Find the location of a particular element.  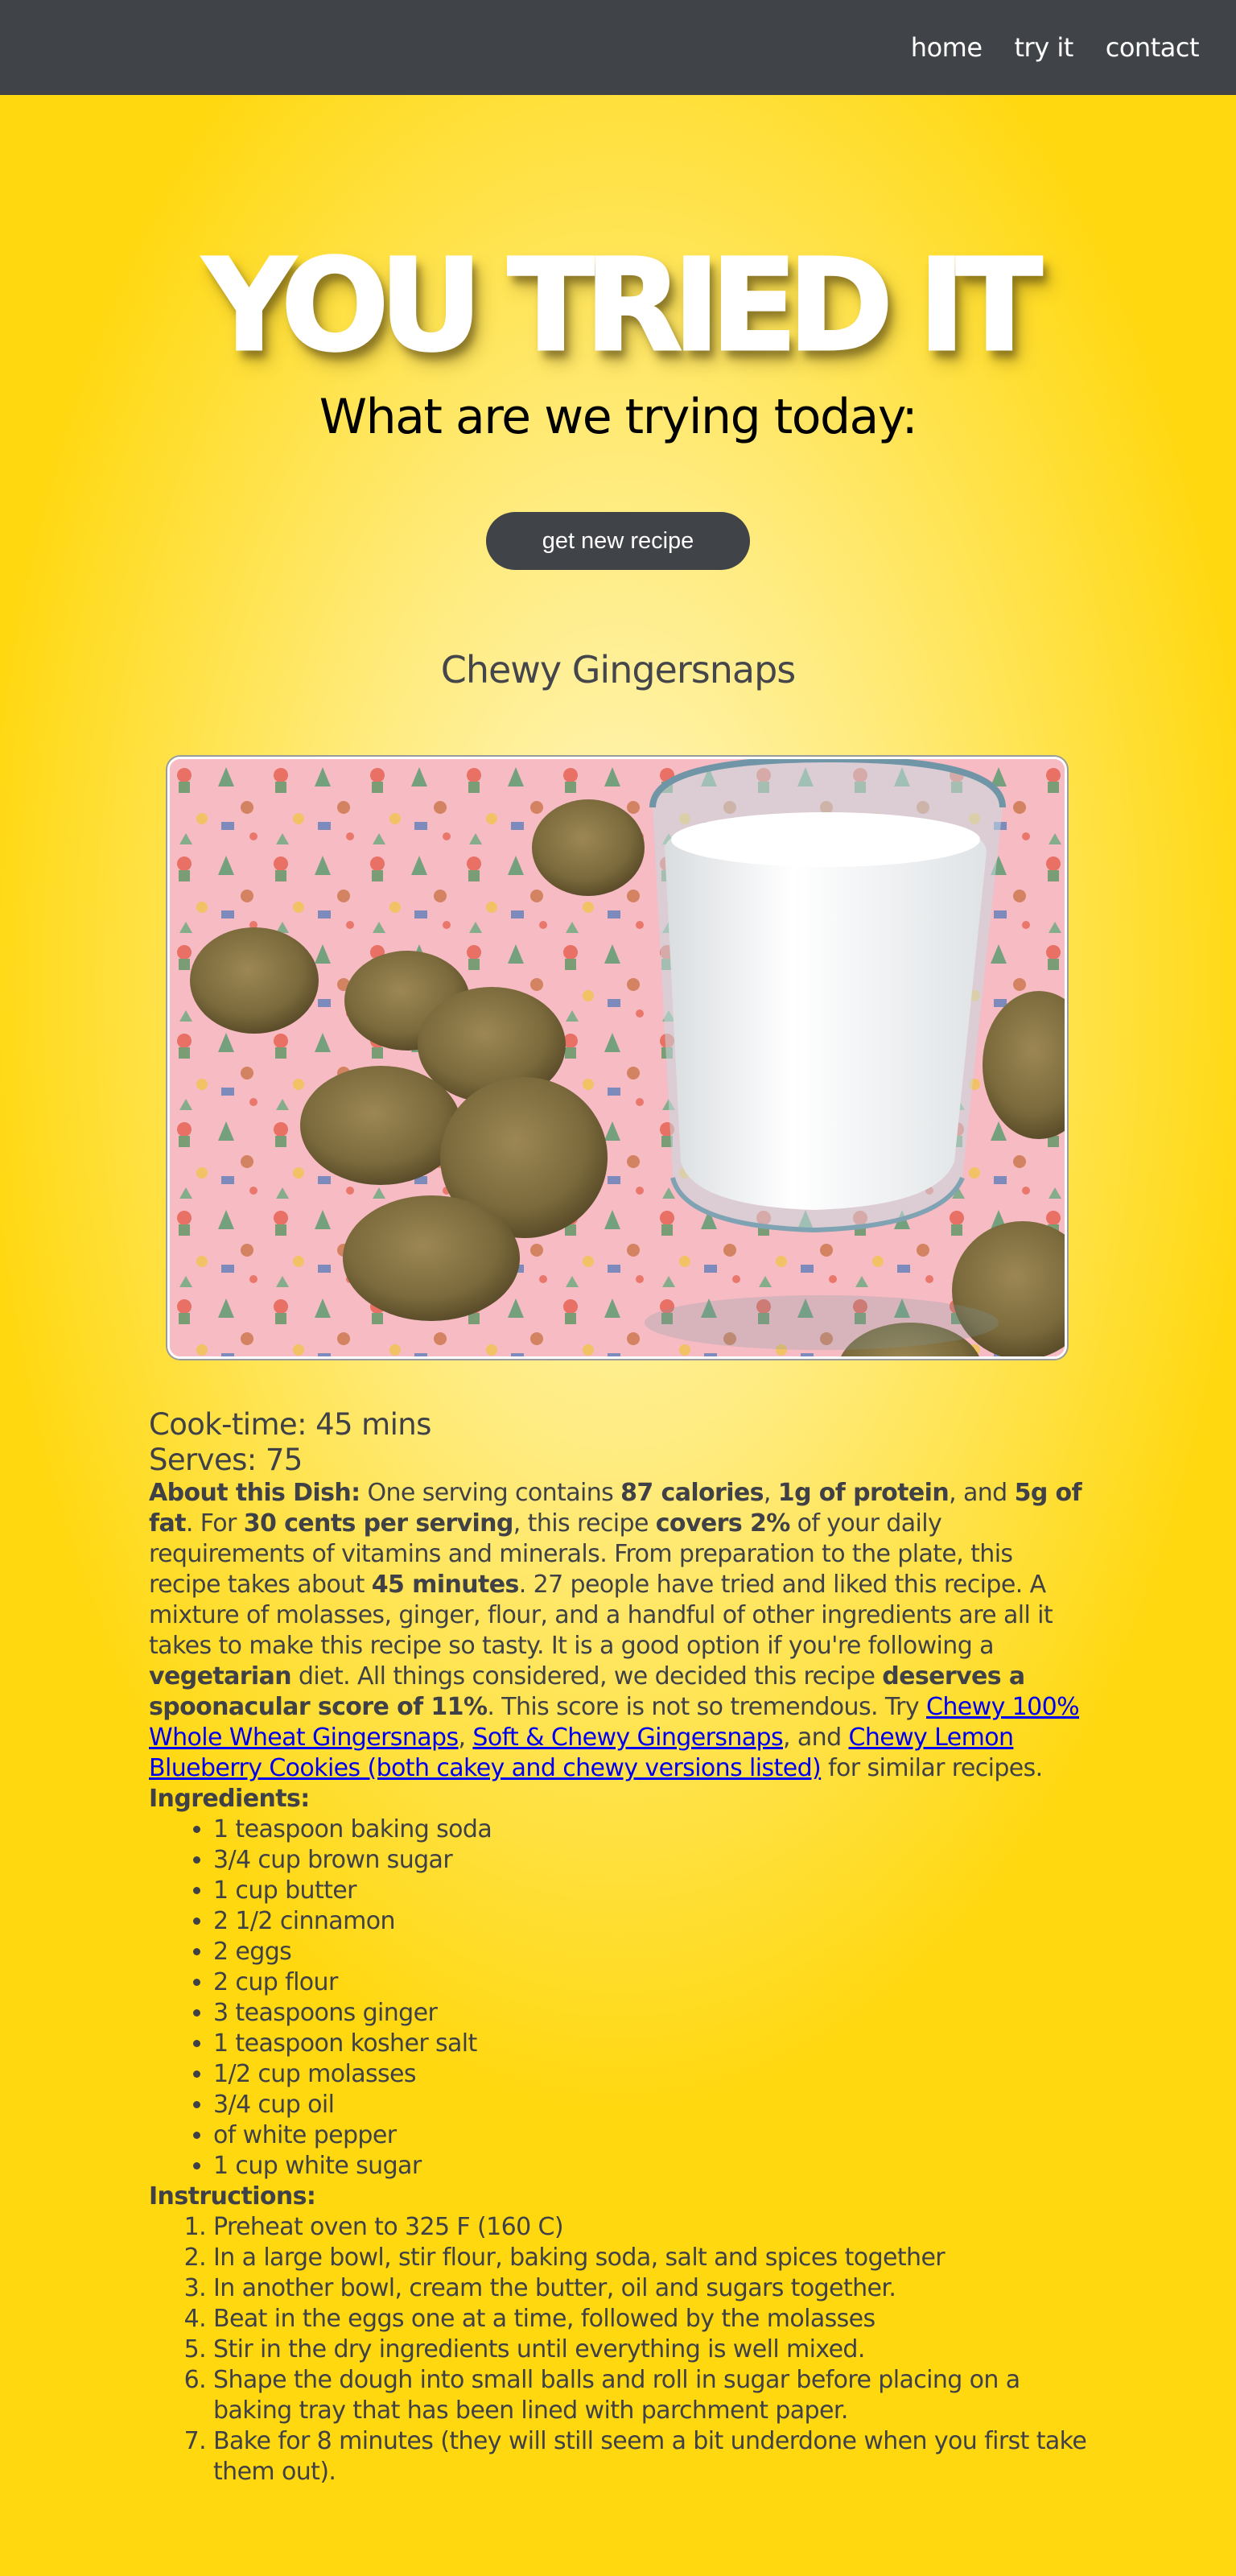

ingredient-item: 3/4 cup brown sugar is located at coordinates (651, 1860).